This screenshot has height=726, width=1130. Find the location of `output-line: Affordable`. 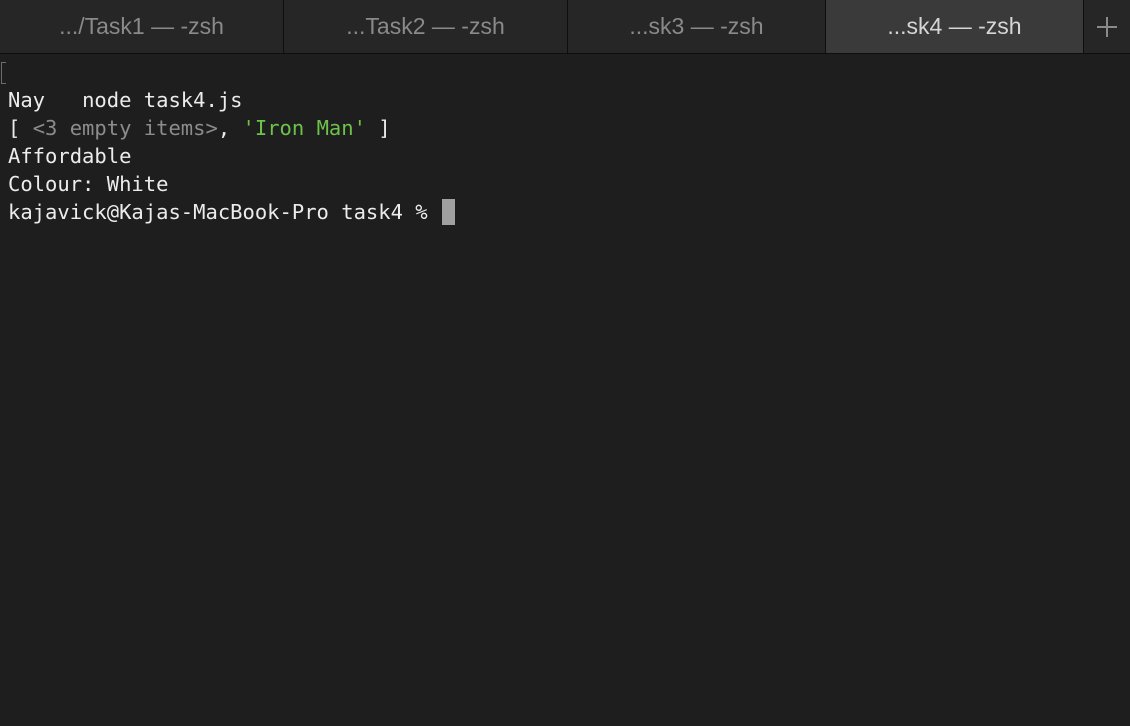

output-line: Affordable is located at coordinates (69, 156).